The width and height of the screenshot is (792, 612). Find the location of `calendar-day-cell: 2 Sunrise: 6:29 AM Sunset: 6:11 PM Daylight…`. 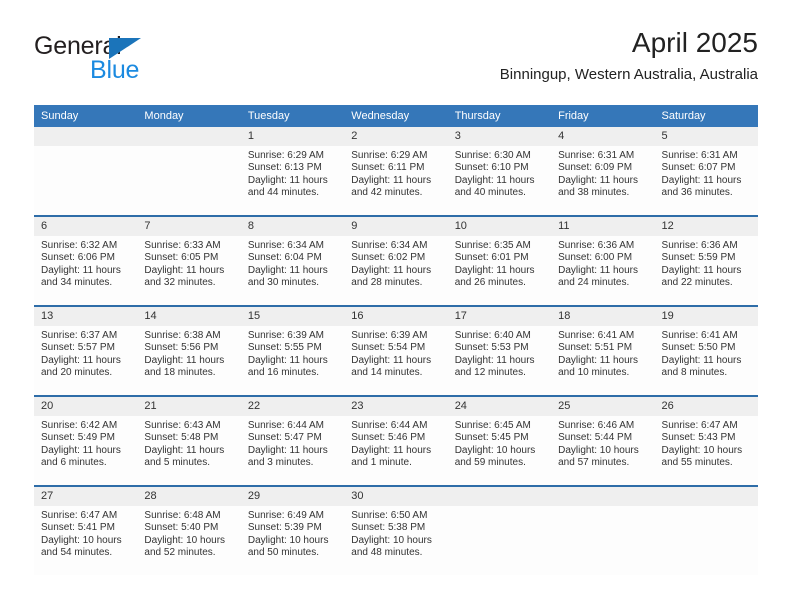

calendar-day-cell: 2 Sunrise: 6:29 AM Sunset: 6:11 PM Daylight… is located at coordinates (396, 171).